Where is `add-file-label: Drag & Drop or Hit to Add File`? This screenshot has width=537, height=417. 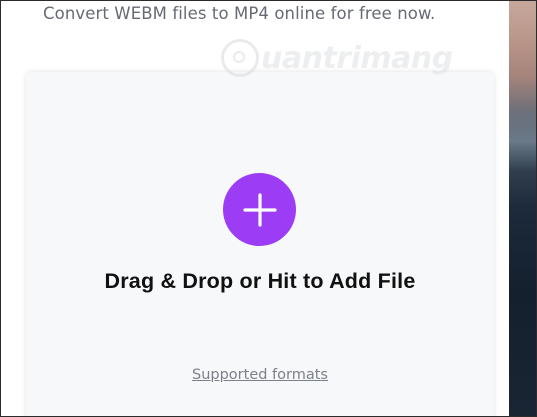
add-file-label: Drag & Drop or Hit to Add File is located at coordinates (260, 281).